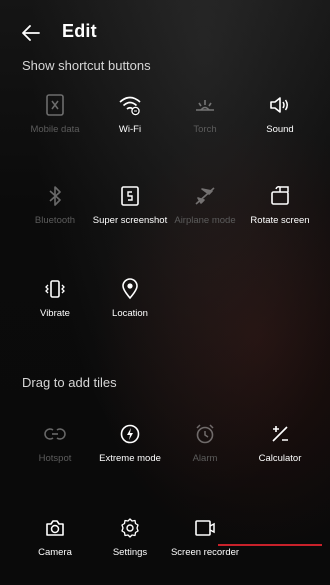 Image resolution: width=330 pixels, height=585 pixels. I want to click on tile-location: Location, so click(130, 311).